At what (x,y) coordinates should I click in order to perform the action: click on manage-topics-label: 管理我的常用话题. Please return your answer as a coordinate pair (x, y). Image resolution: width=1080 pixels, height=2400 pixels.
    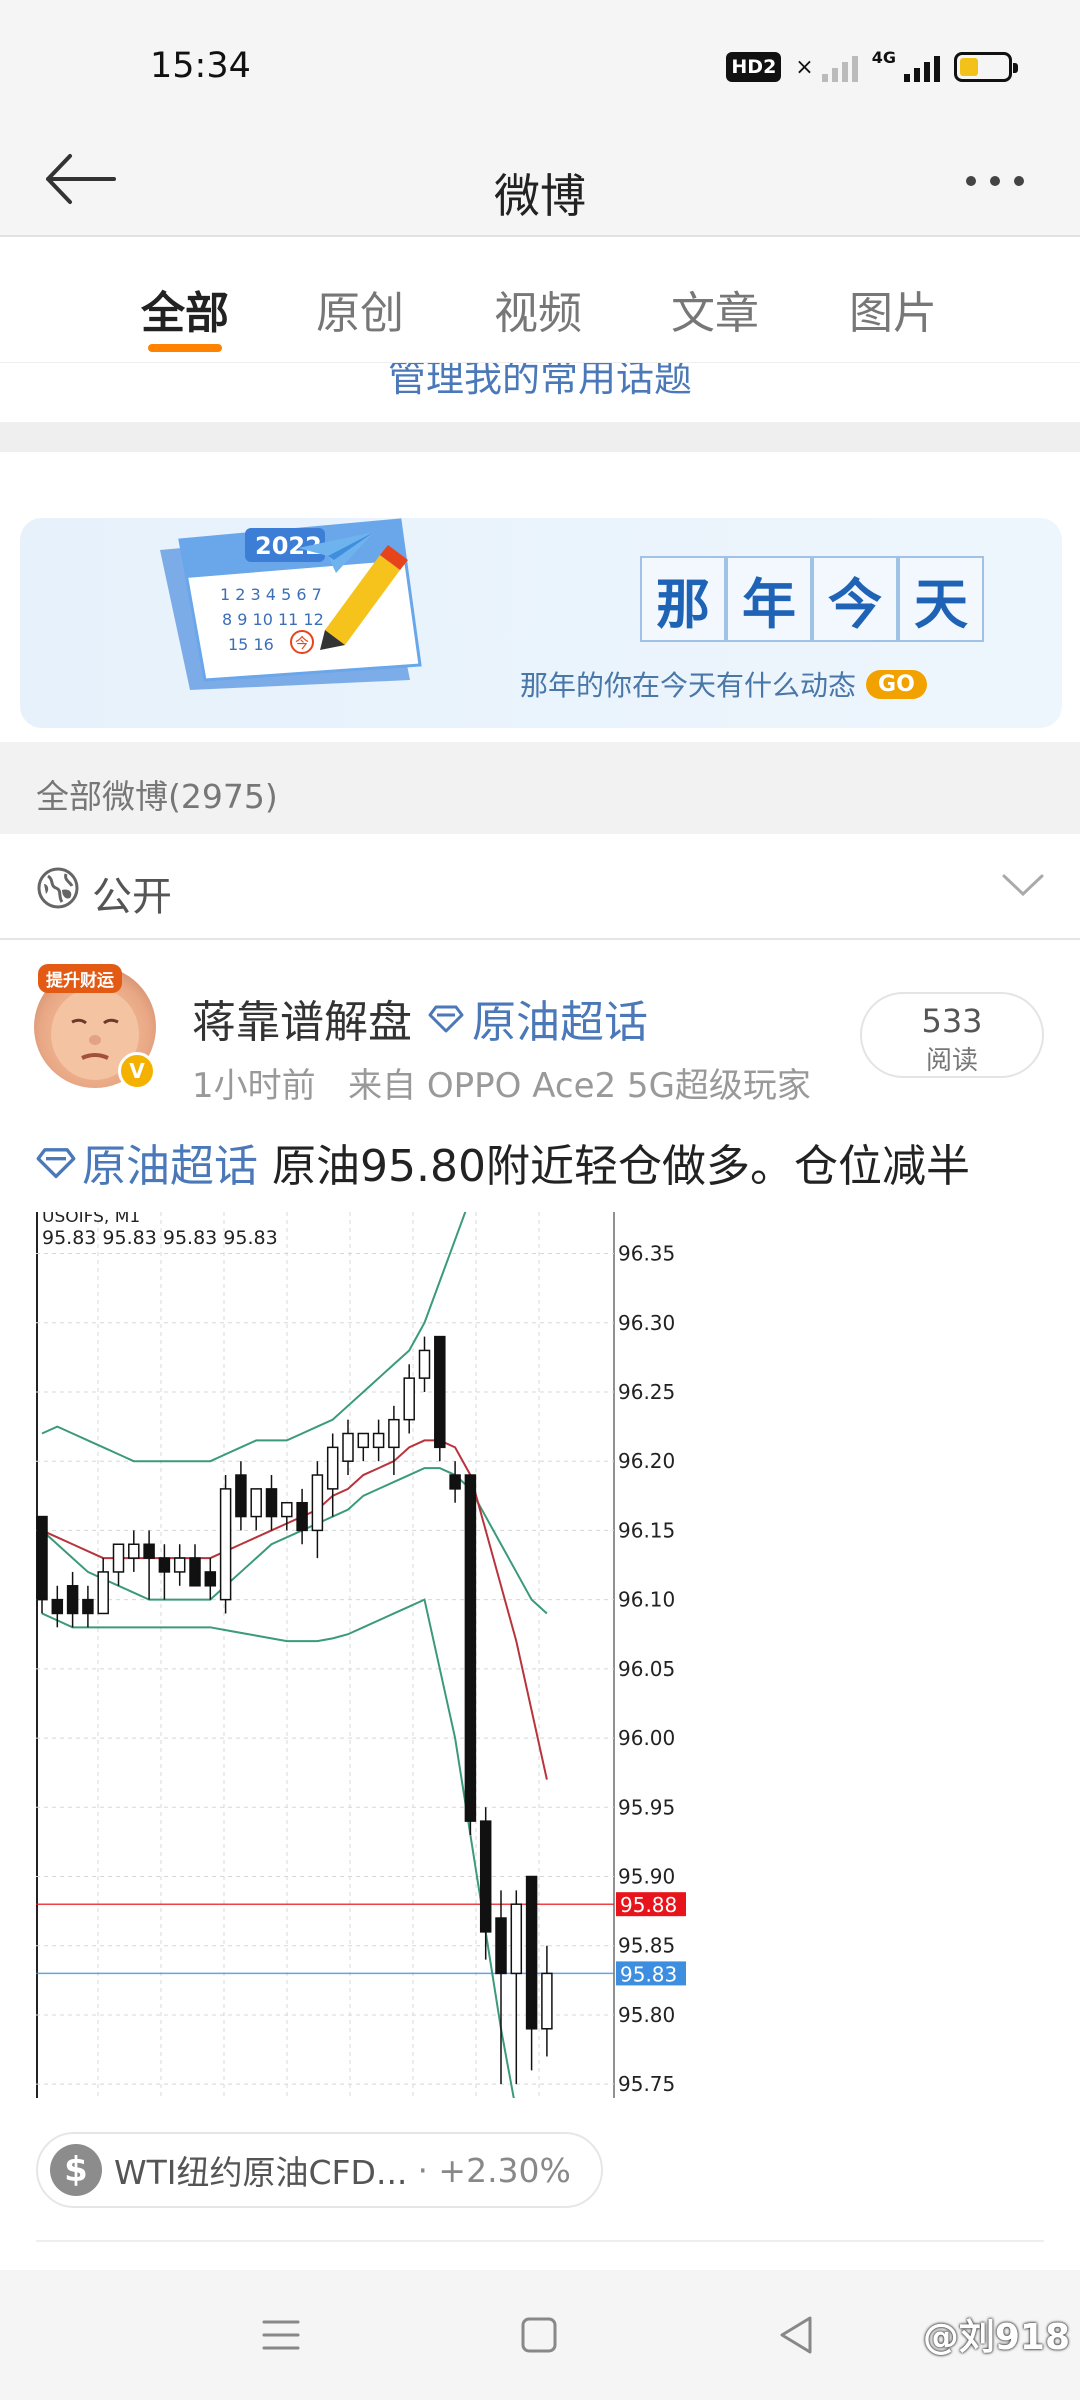
    Looking at the image, I should click on (539, 381).